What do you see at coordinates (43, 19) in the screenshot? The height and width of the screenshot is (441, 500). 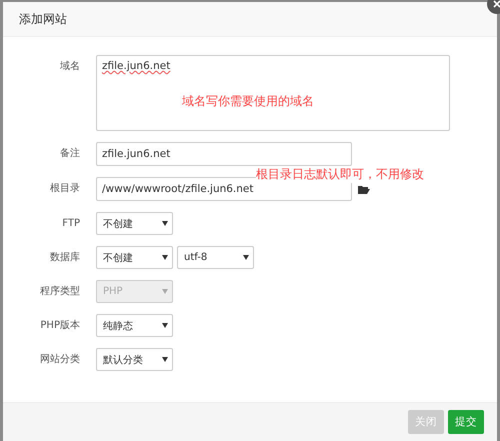 I see `dialog-title: 添加网站` at bounding box center [43, 19].